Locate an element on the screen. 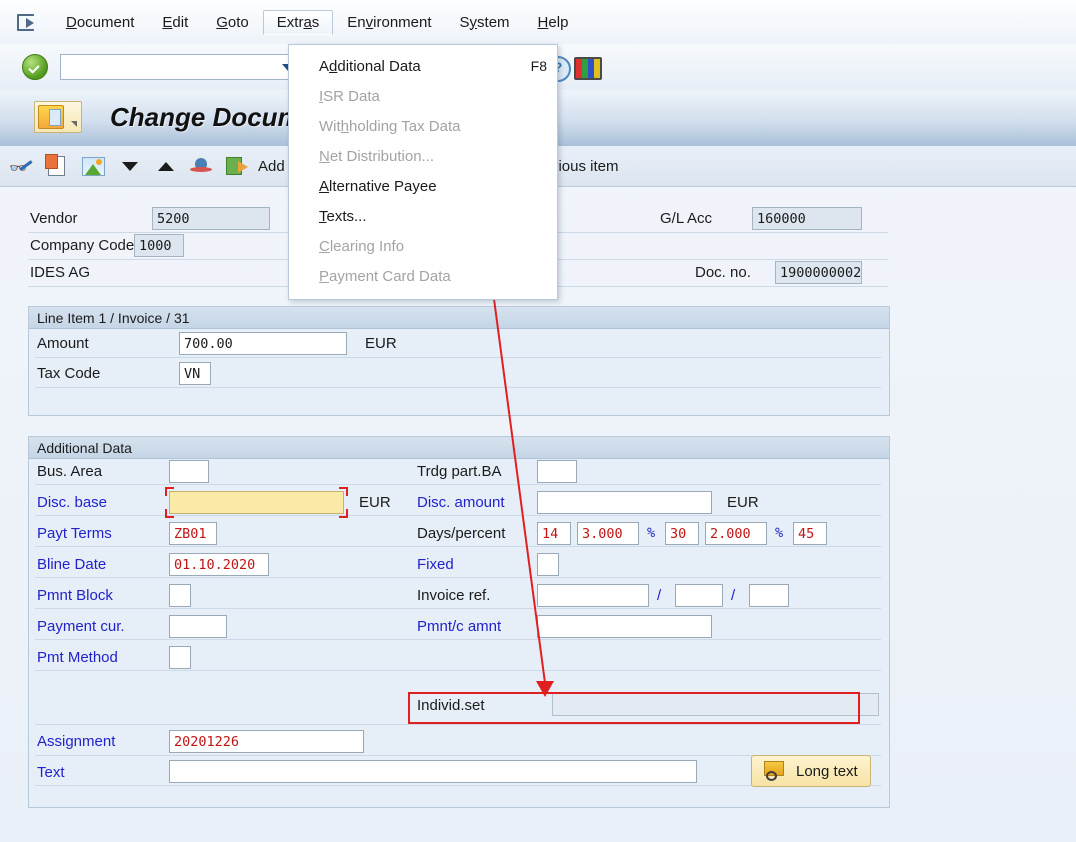  long-text-button: Long text is located at coordinates (811, 771).